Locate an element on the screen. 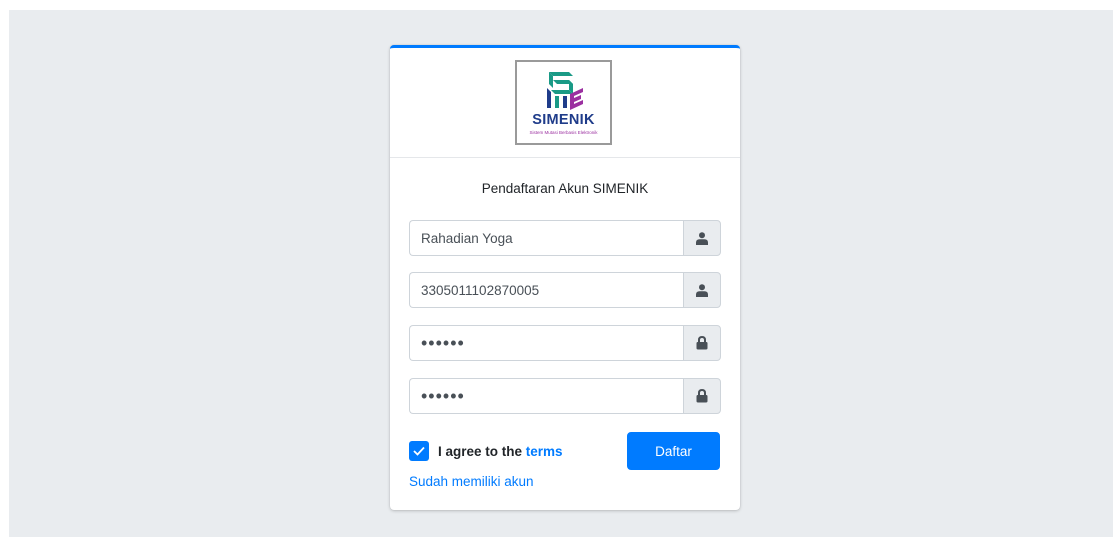 This screenshot has width=1113, height=537. nik-addon is located at coordinates (702, 290).